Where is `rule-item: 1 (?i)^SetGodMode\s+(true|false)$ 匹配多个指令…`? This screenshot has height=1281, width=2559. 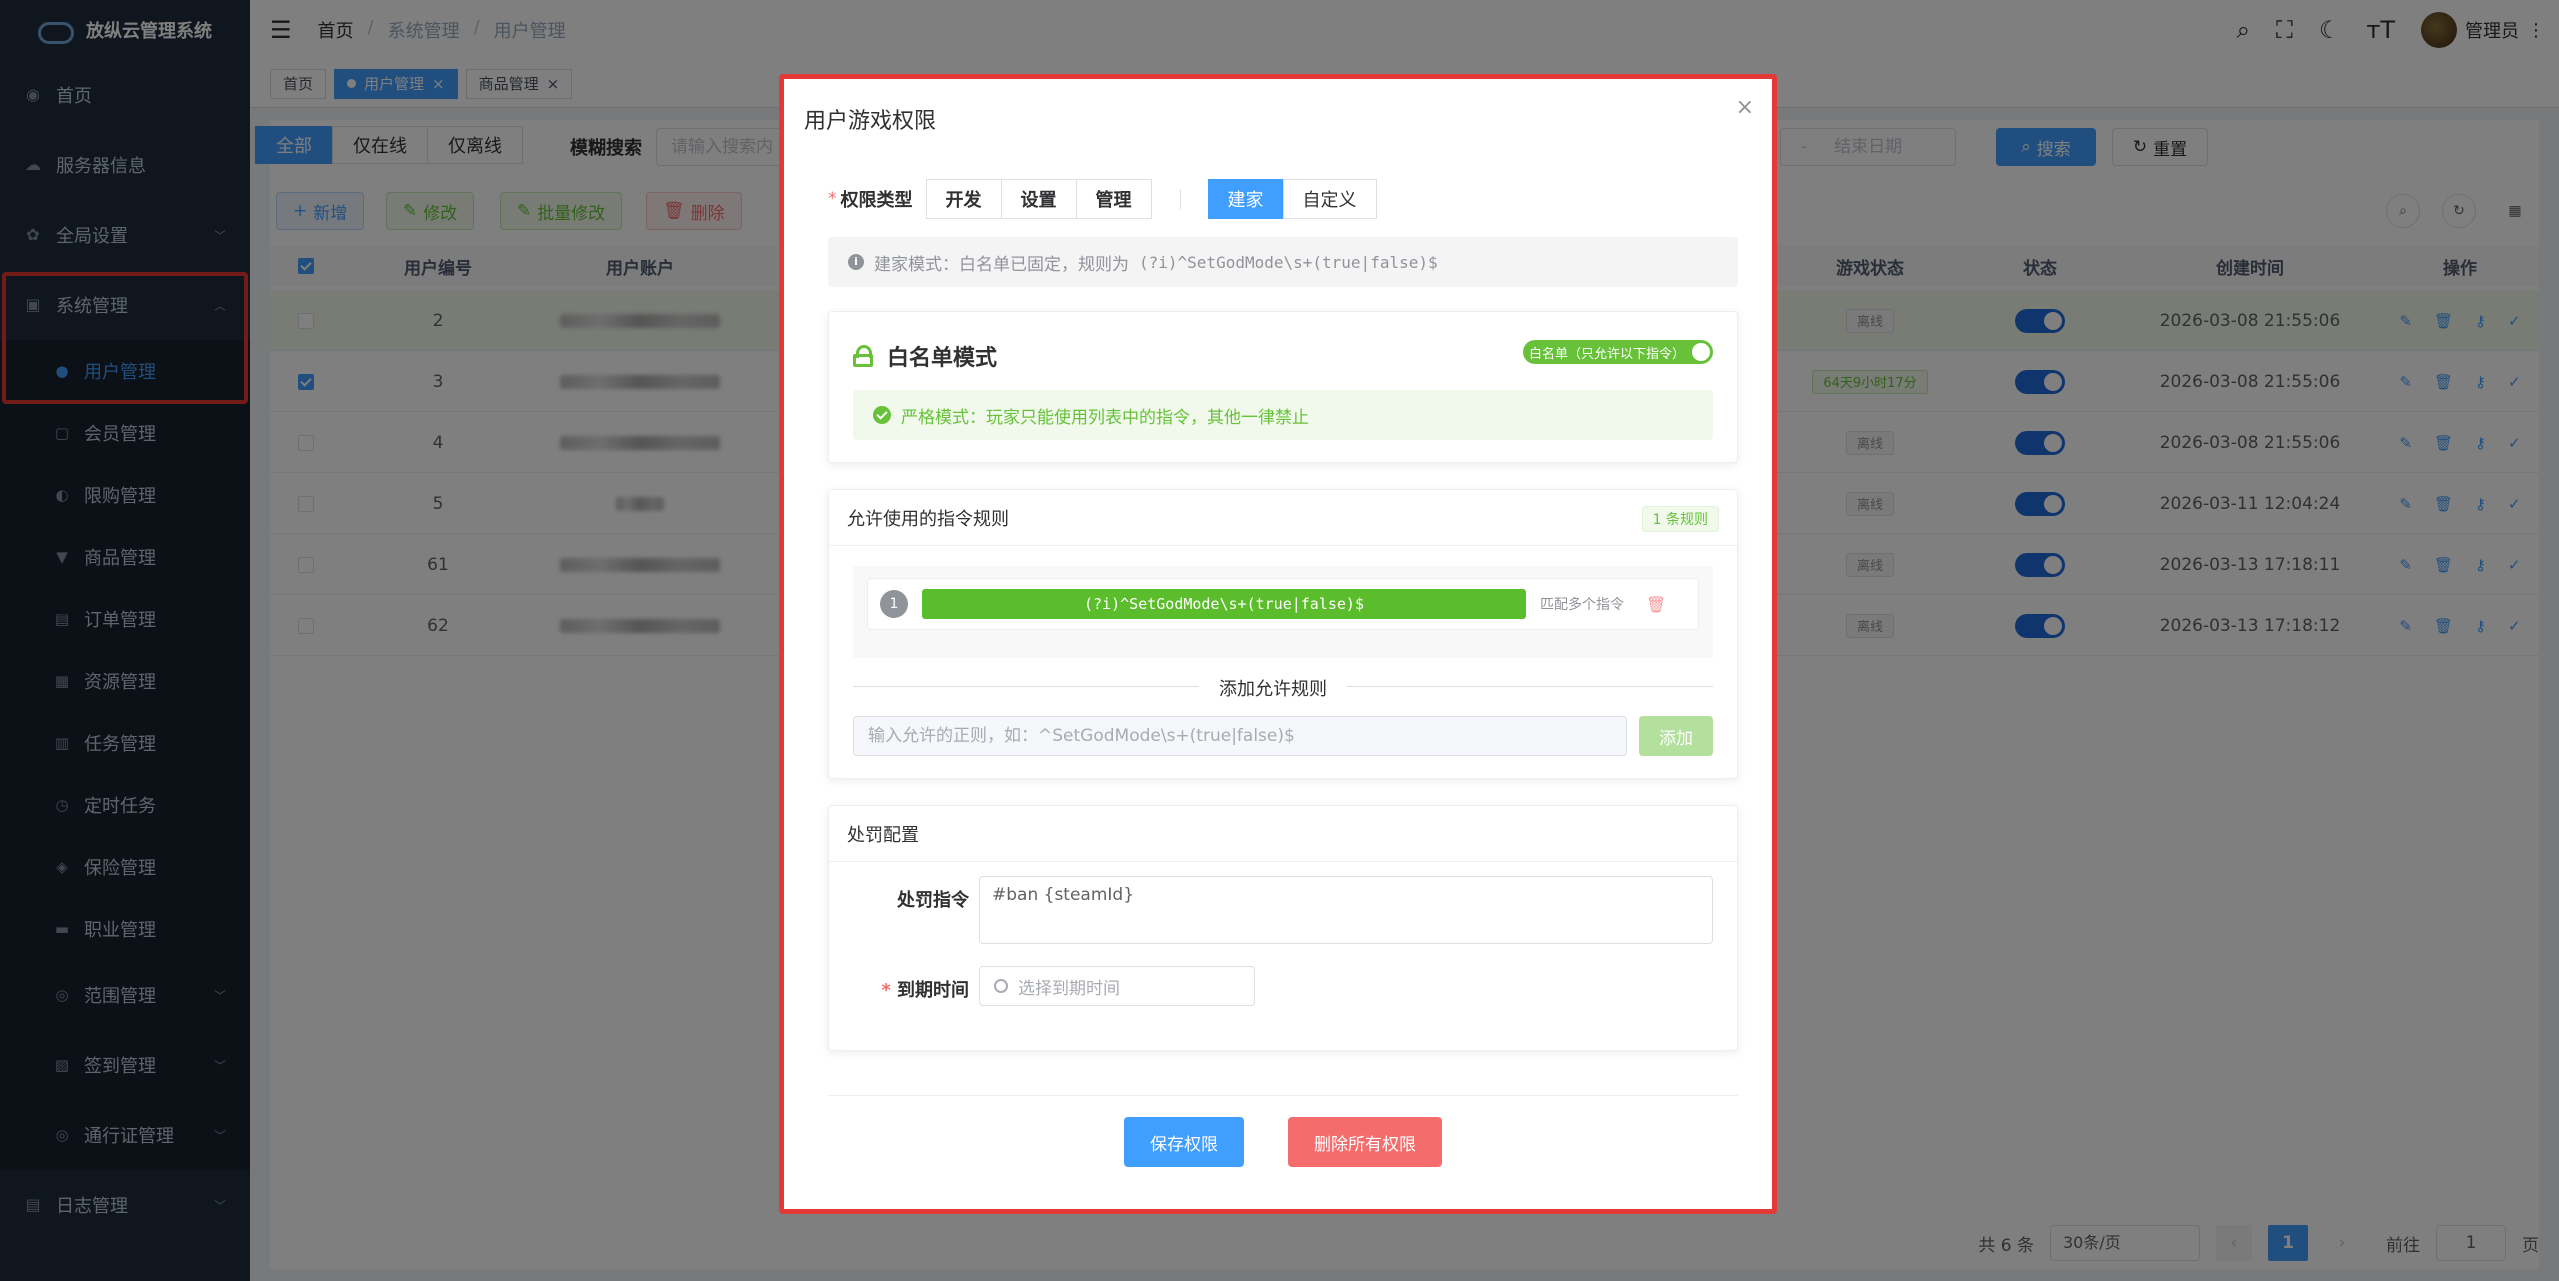
rule-item: 1 (?i)^SetGodMode\s+(true|false)$ 匹配多个指令… is located at coordinates (1283, 604).